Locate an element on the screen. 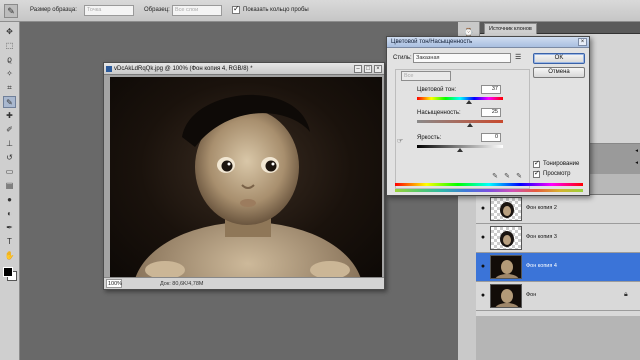 The width and height of the screenshot is (640, 360). preset-options-icon: ☰ is located at coordinates (518, 57).